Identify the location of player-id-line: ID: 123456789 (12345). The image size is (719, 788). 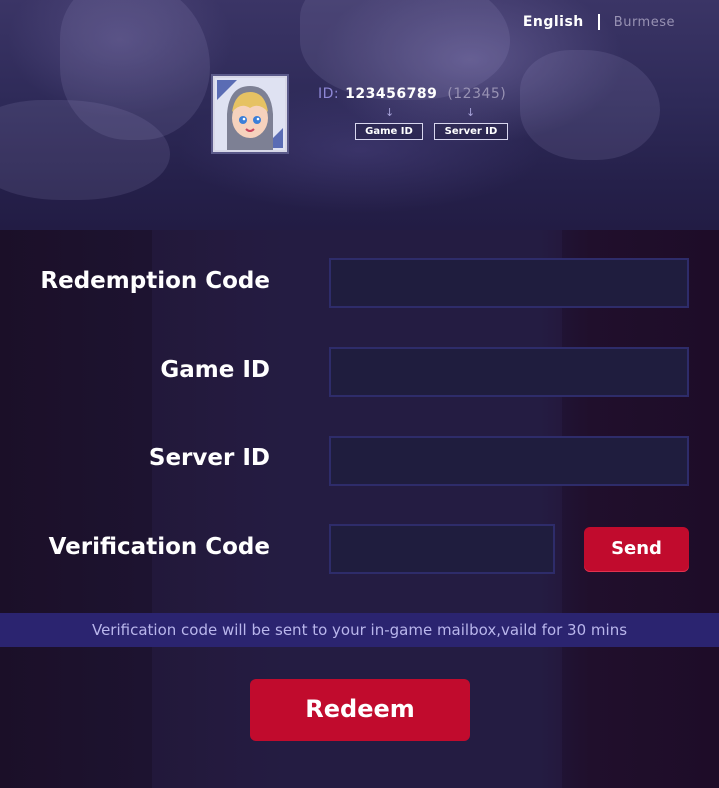
(412, 94).